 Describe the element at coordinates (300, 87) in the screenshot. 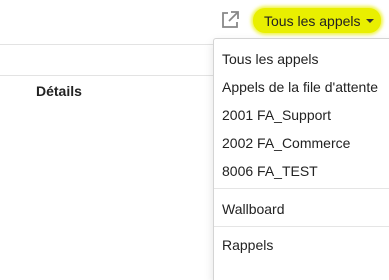

I see `menu-item-queue-calls: Appels de la file d'attente` at that location.